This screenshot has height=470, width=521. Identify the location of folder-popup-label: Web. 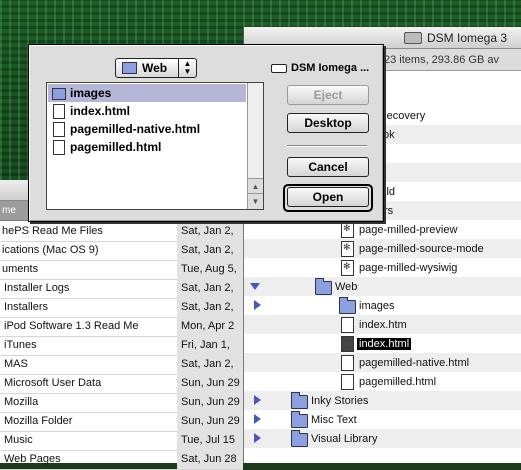
(155, 68).